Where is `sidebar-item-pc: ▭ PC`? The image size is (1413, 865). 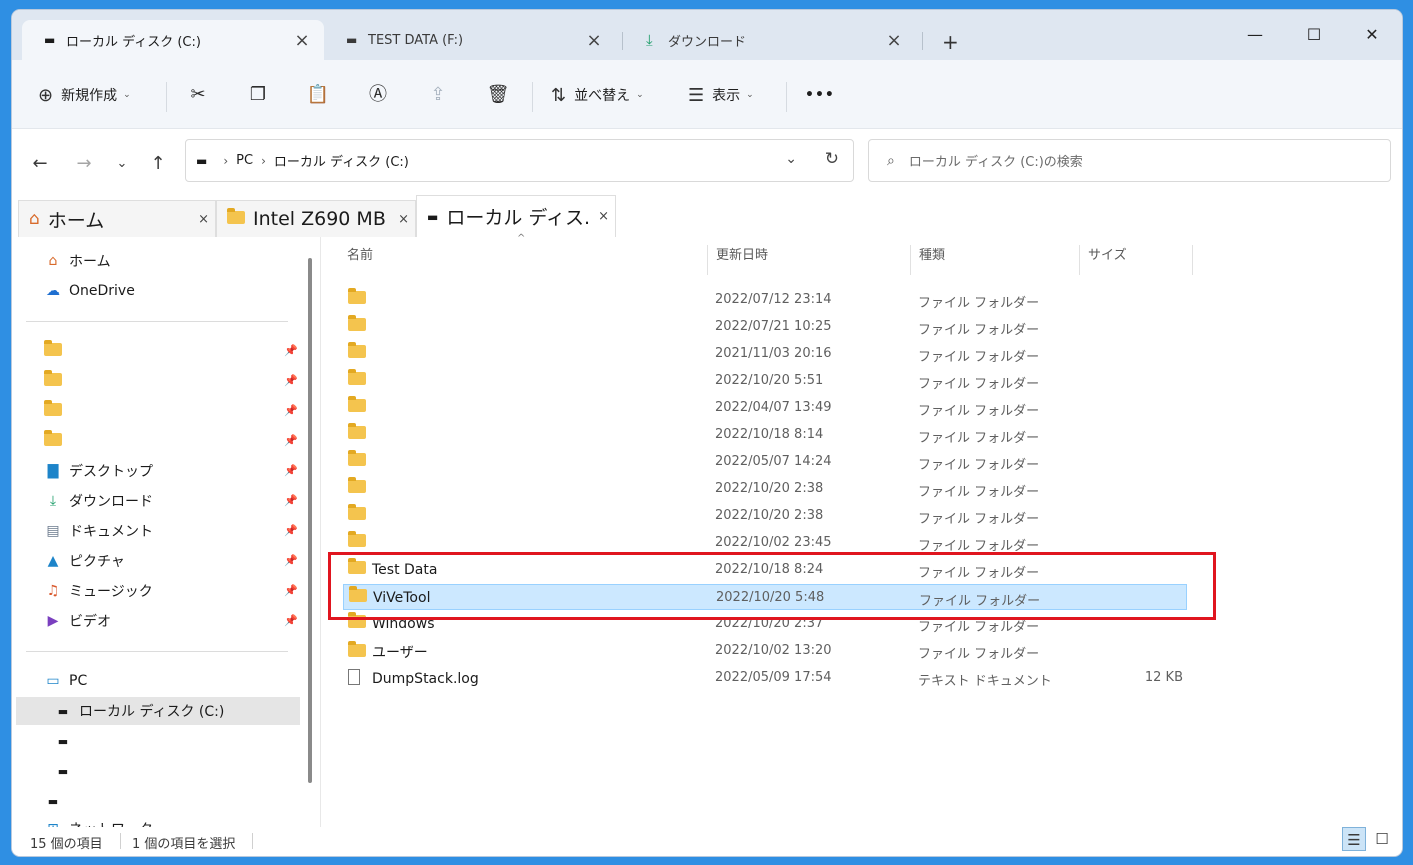 sidebar-item-pc: ▭ PC is located at coordinates (171, 681).